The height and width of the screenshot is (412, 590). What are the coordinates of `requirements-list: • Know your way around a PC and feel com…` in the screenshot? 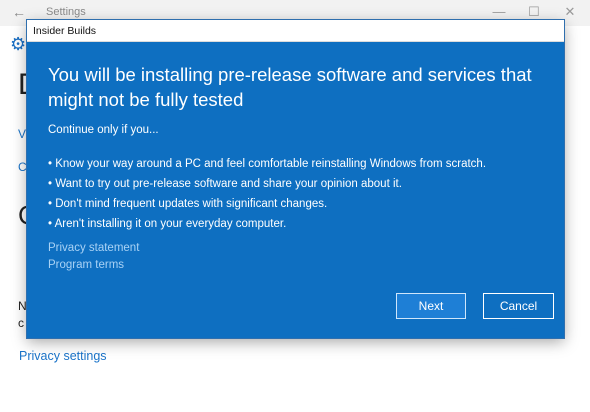 It's located at (267, 194).